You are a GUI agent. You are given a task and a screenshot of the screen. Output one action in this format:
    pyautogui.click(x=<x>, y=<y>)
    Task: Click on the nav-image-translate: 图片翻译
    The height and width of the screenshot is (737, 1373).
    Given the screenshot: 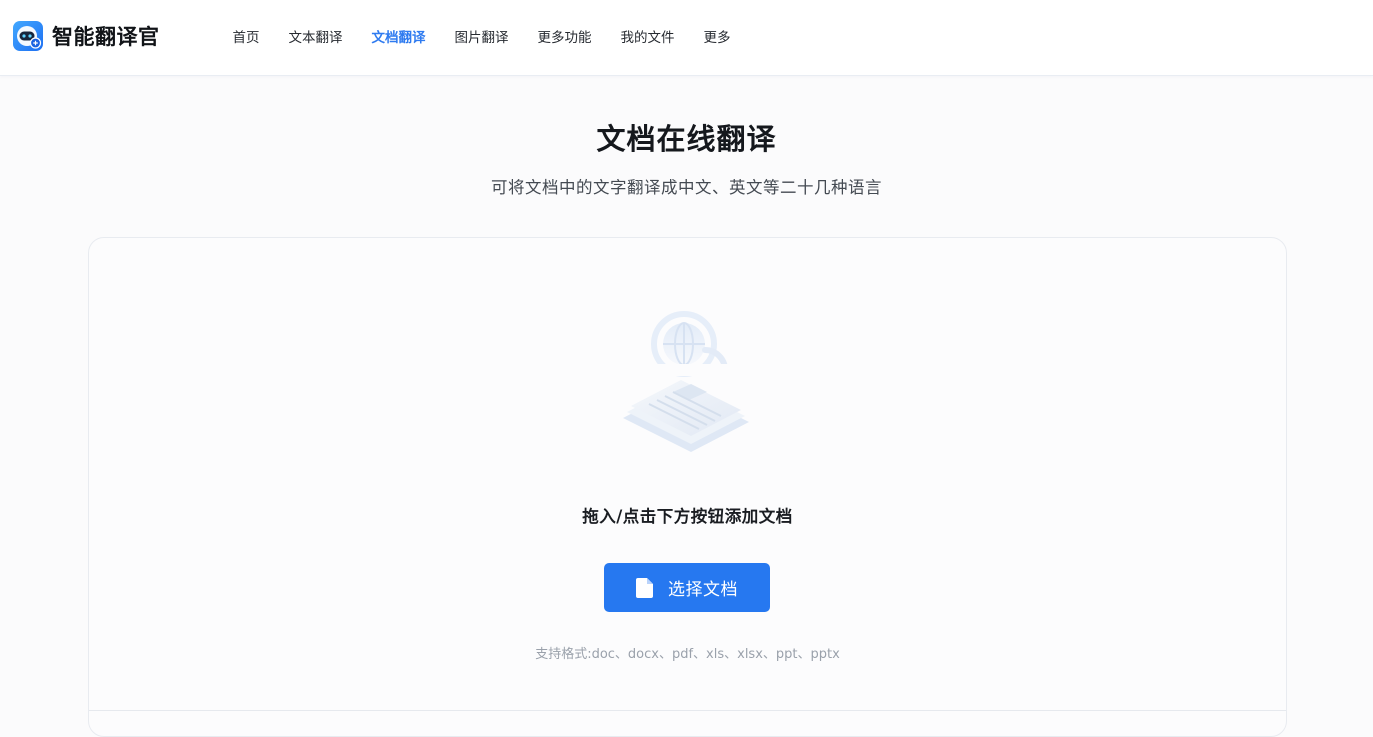 What is the action you would take?
    pyautogui.click(x=482, y=36)
    